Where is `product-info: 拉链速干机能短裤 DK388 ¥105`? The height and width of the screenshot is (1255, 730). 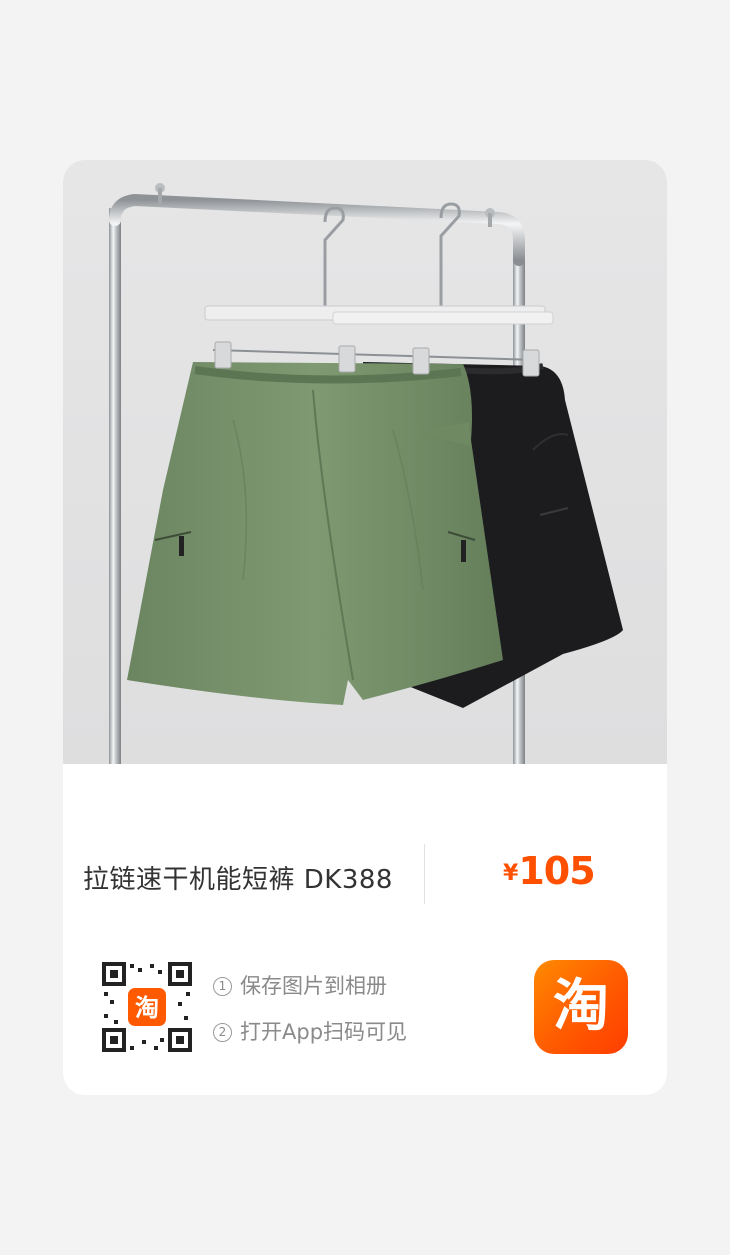 product-info: 拉链速干机能短裤 DK388 ¥105 is located at coordinates (365, 854).